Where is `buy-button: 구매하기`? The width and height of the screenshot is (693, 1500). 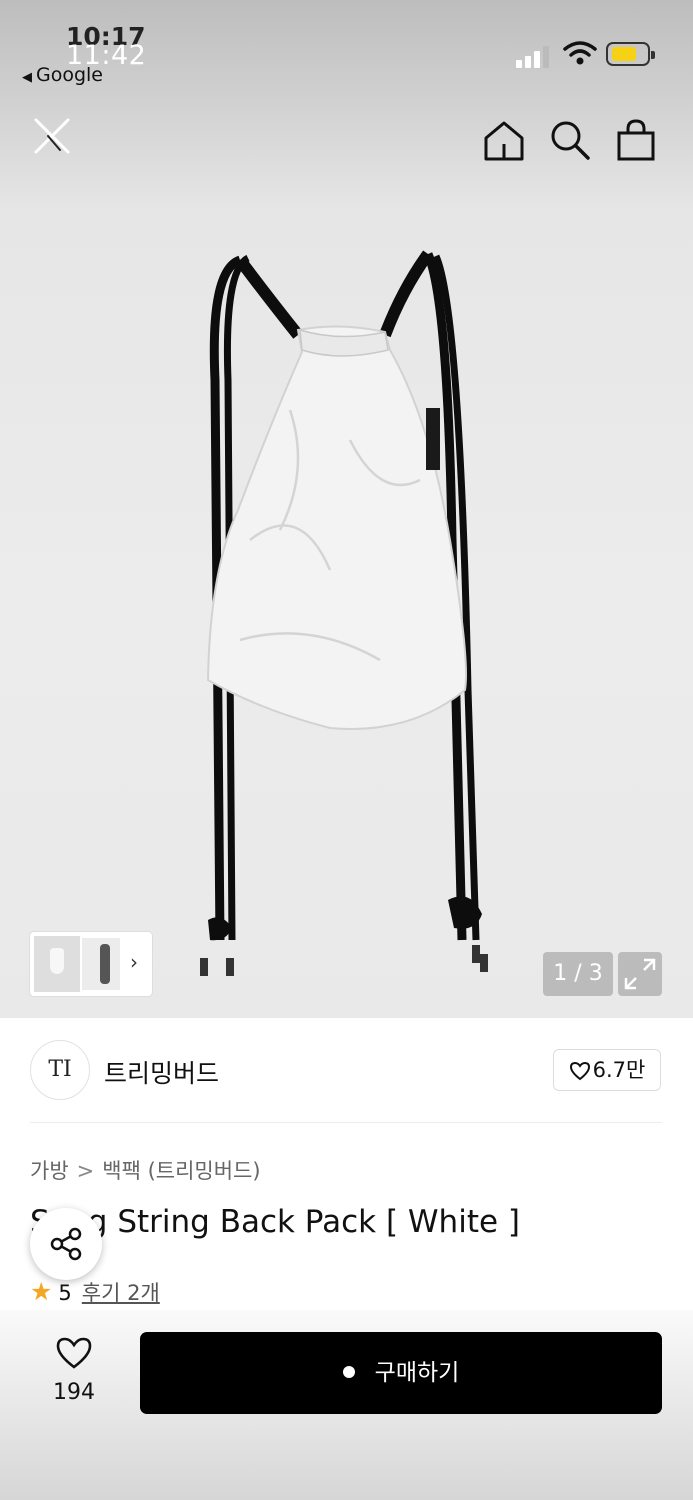 buy-button: 구매하기 is located at coordinates (401, 1373).